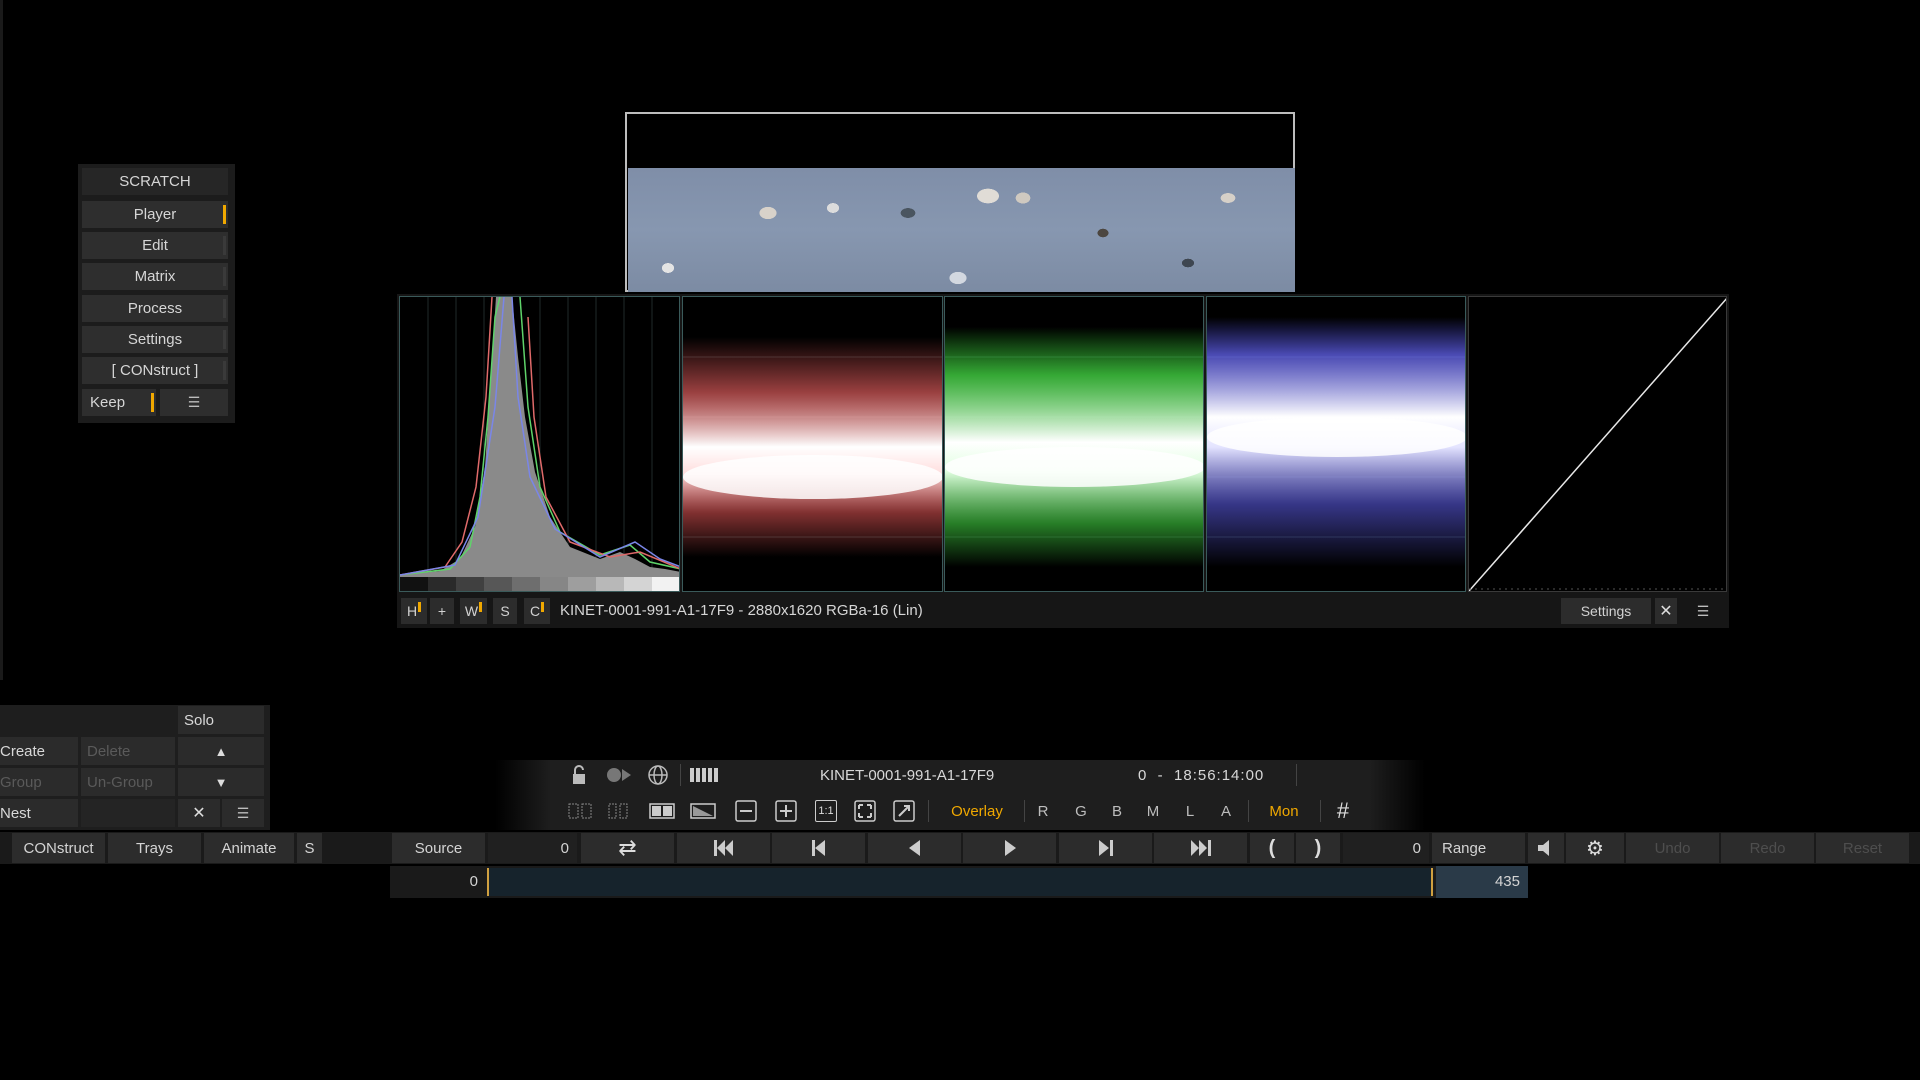 This screenshot has width=1920, height=1080. What do you see at coordinates (1862, 848) in the screenshot?
I see `reset-button: Reset` at bounding box center [1862, 848].